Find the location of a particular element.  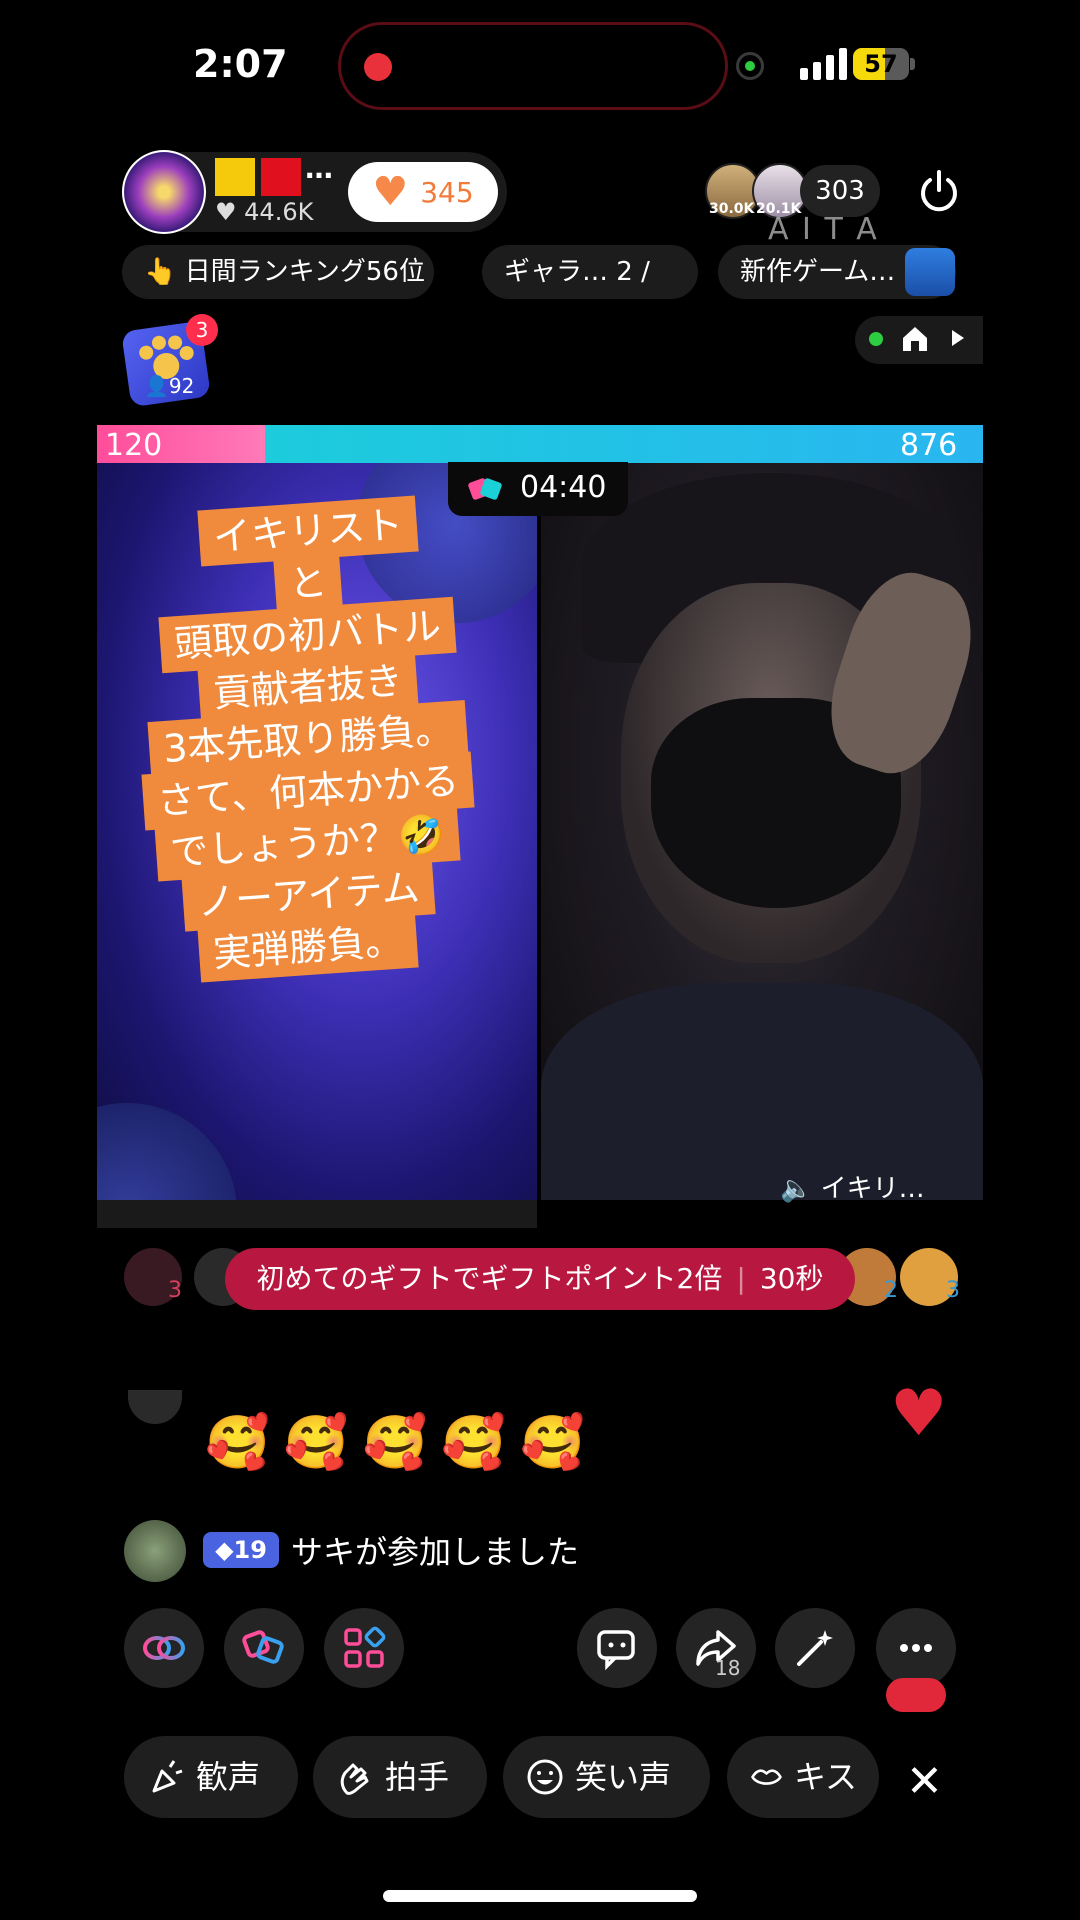

laugh-face-icon is located at coordinates (545, 1777).